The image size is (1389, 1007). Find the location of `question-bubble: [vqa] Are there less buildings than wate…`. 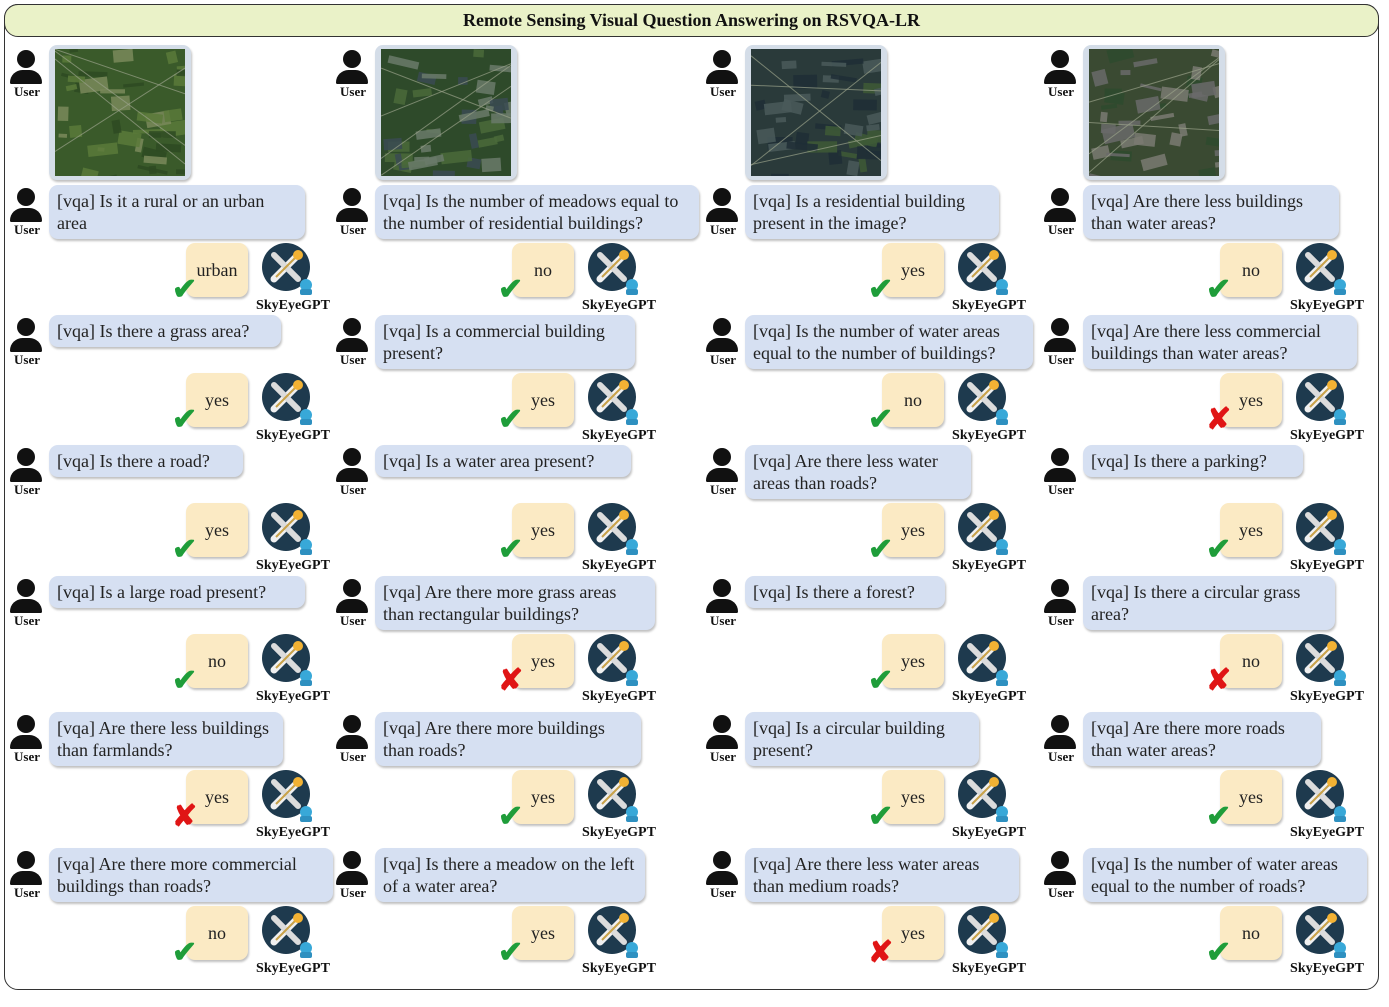

question-bubble: [vqa] Are there less buildings than wate… is located at coordinates (1211, 212).